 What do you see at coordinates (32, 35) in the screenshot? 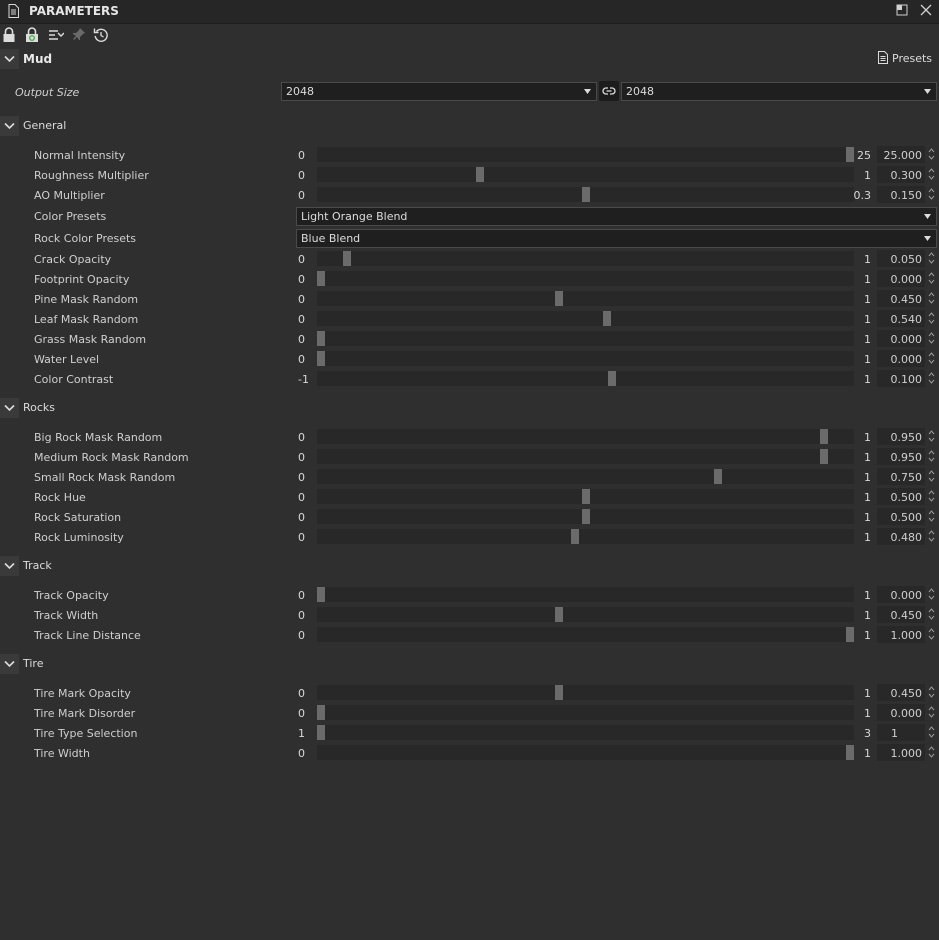
I see `lock-random-seed-icon` at bounding box center [32, 35].